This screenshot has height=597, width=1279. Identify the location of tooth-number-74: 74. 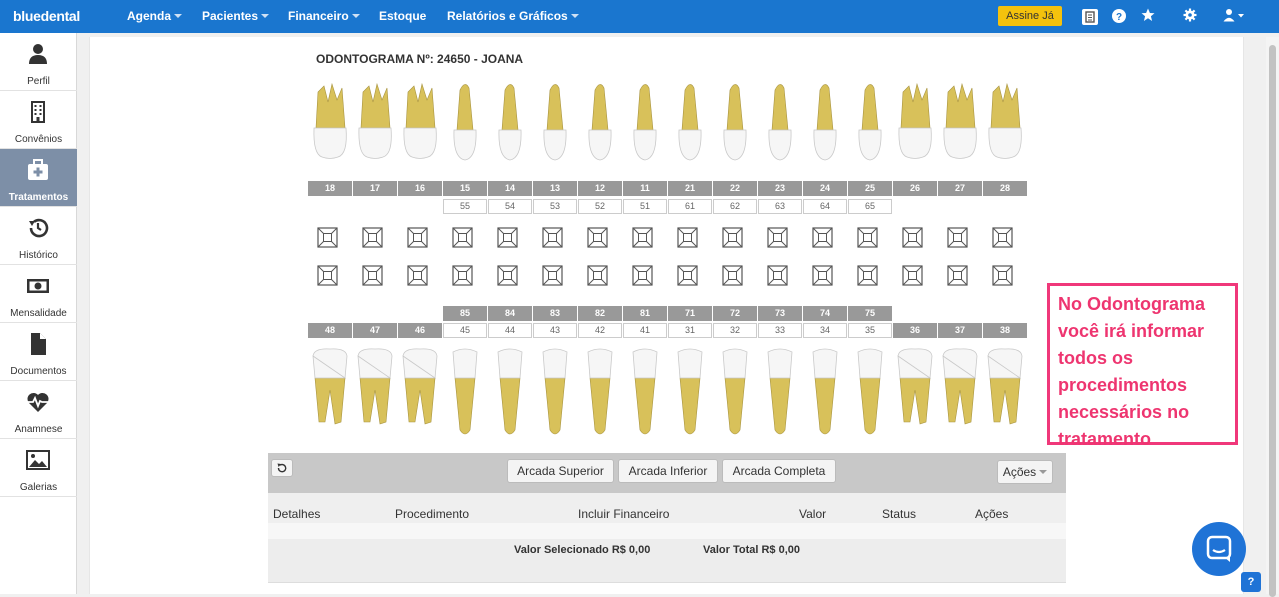
(825, 313).